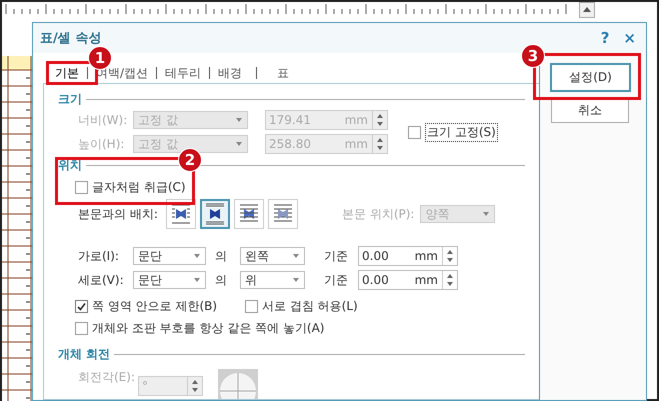  Describe the element at coordinates (103, 120) in the screenshot. I see `field-label: 너비(W):` at that location.